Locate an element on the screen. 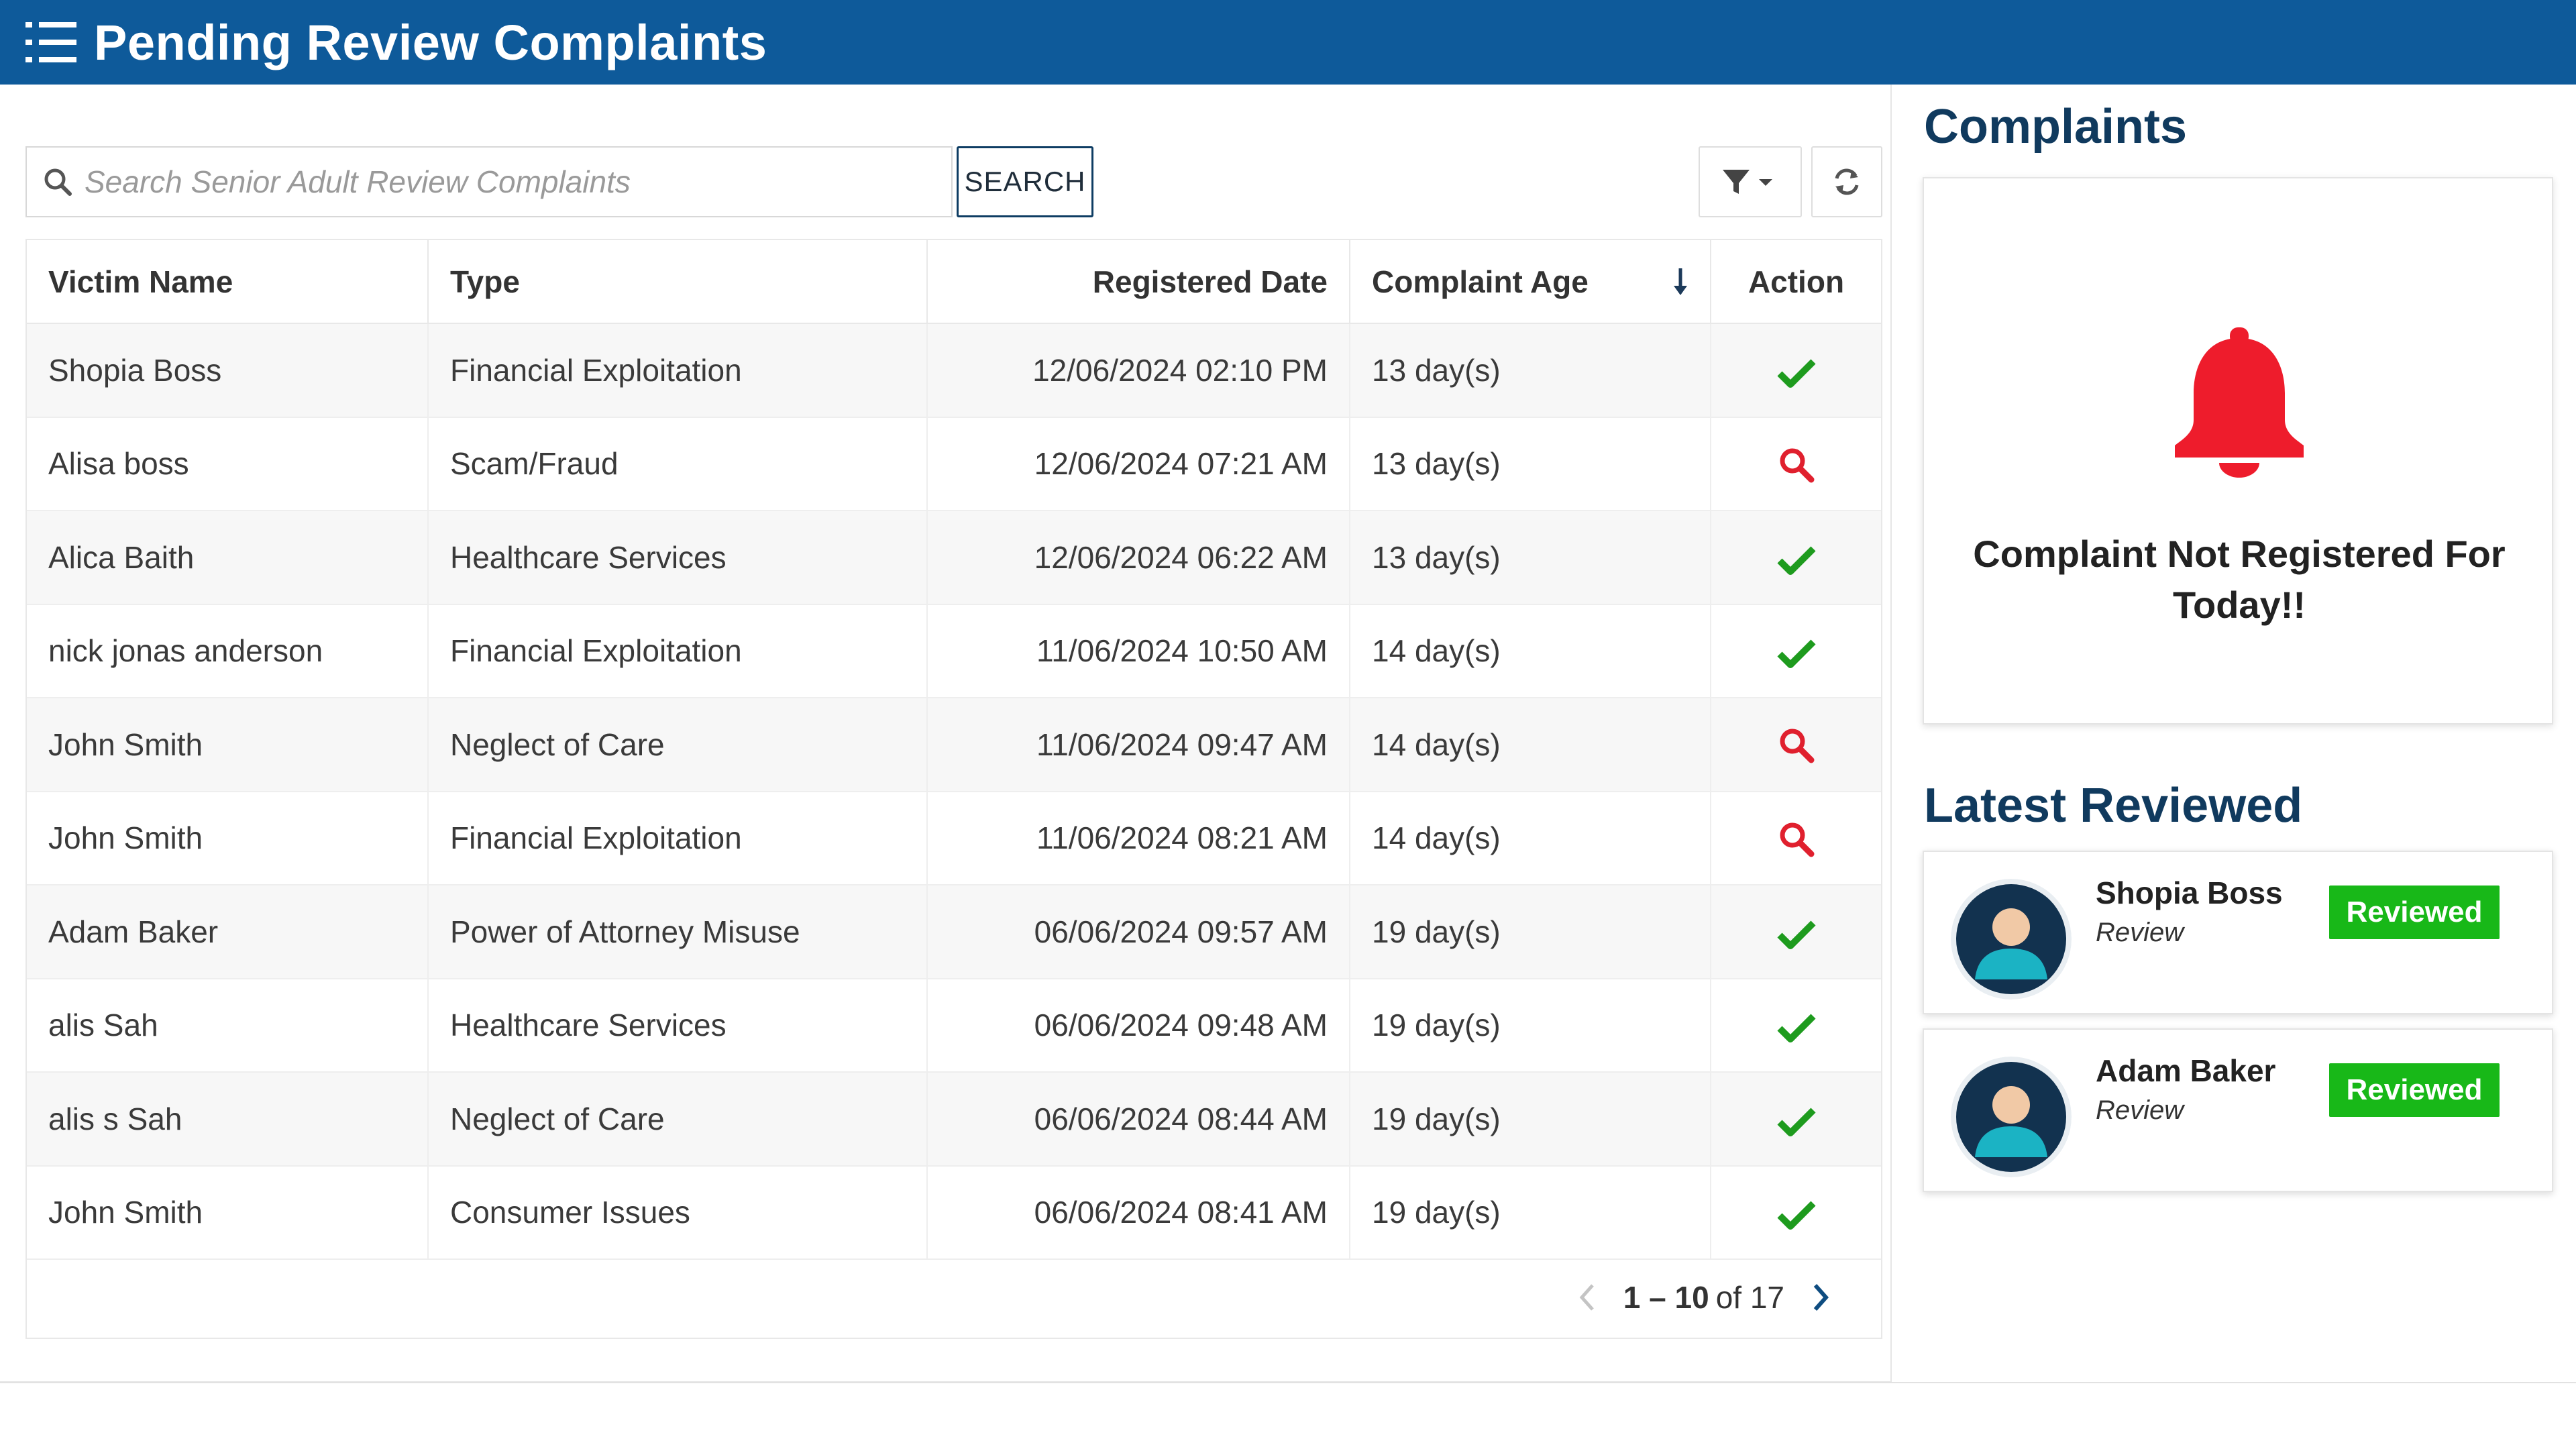 This screenshot has height=1449, width=2576. search-icon is located at coordinates (58, 182).